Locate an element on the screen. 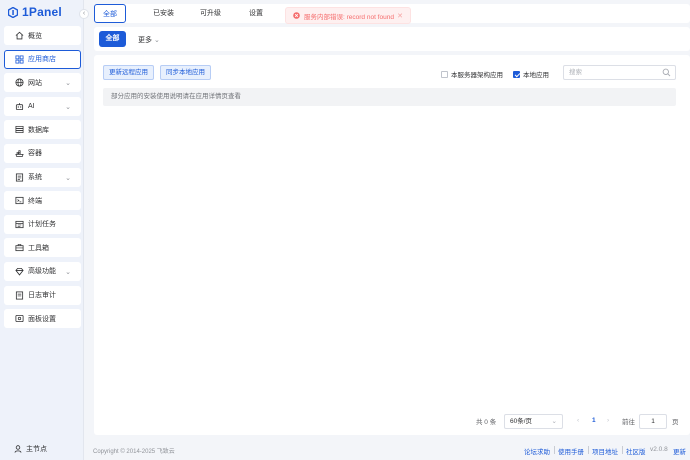 This screenshot has width=690, height=460. tab-settings: 设置 is located at coordinates (256, 13).